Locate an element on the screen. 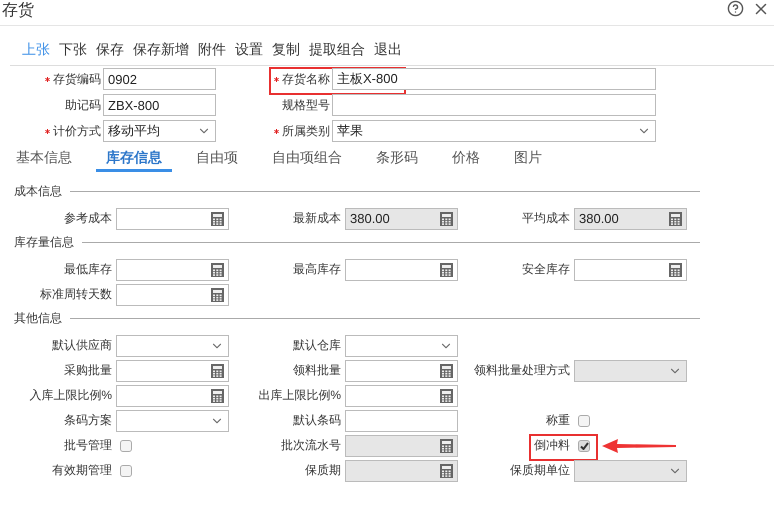 The width and height of the screenshot is (774, 517). field-label: 默认仓库 is located at coordinates (317, 345).